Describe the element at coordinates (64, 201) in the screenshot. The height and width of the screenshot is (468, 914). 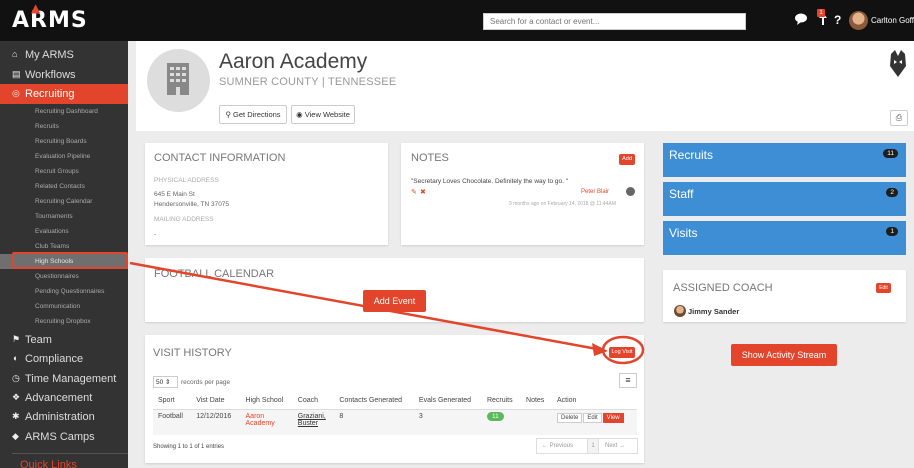
I see `sub-item-recruiting-calendar: Recruiting Calendar` at that location.